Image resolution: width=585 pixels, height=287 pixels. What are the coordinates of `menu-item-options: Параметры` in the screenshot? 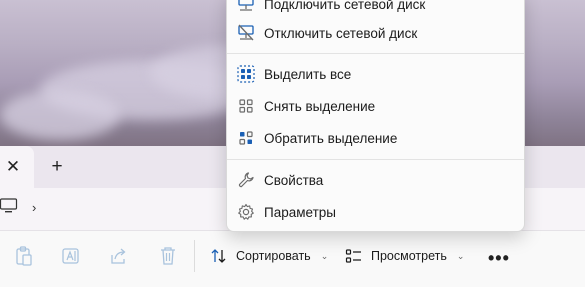 It's located at (375, 212).